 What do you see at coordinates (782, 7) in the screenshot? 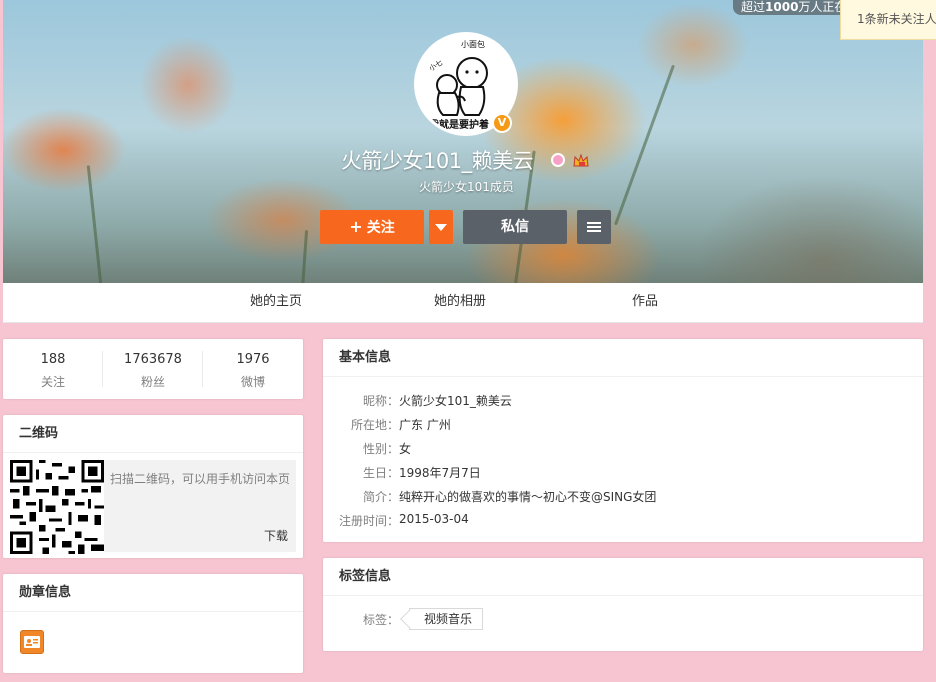
I see `pill-number: 1000` at bounding box center [782, 7].